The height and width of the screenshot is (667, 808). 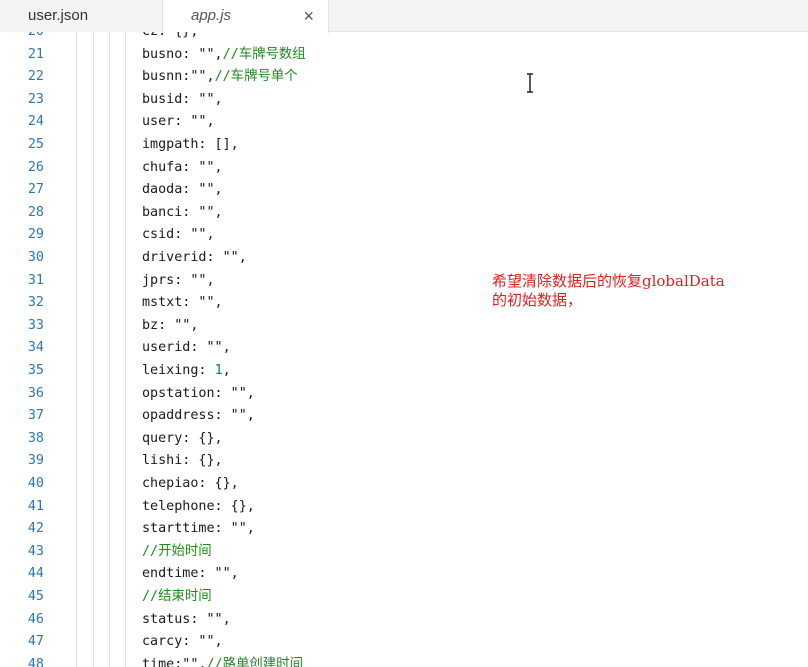 What do you see at coordinates (174, 661) in the screenshot?
I see `code-token: time:"",` at bounding box center [174, 661].